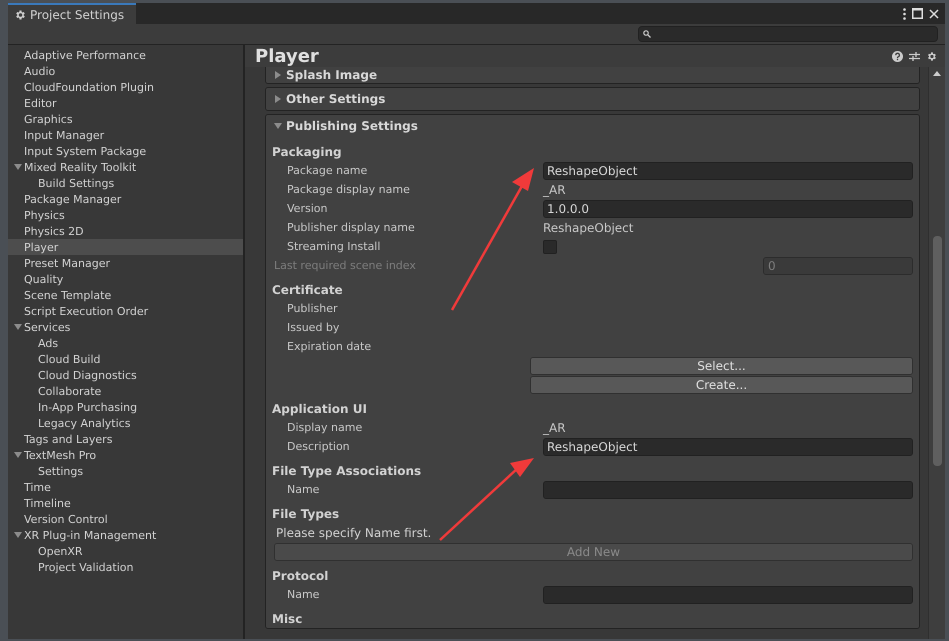 The width and height of the screenshot is (949, 641). I want to click on sidebar-item: Build Settings, so click(125, 183).